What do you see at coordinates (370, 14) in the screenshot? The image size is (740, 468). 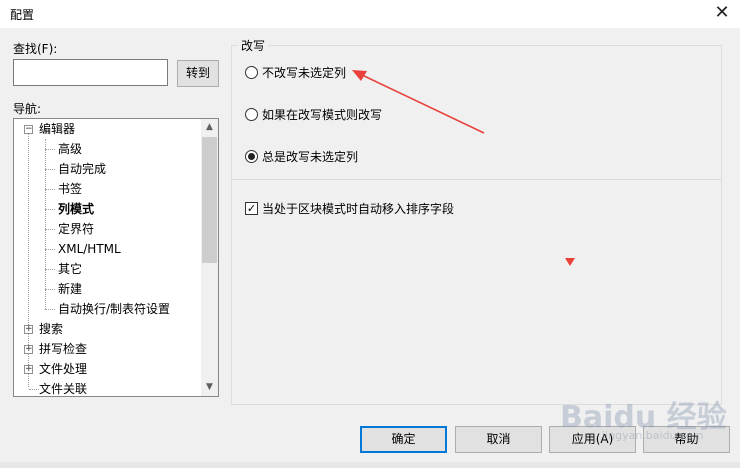 I see `title-bar` at bounding box center [370, 14].